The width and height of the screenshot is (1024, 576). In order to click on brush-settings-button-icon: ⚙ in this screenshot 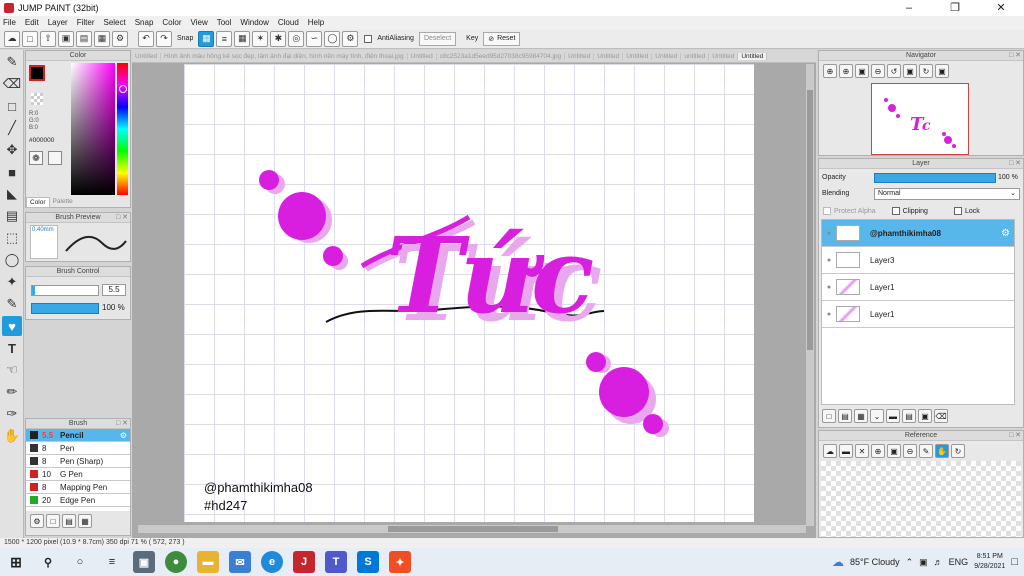, I will do `click(37, 521)`.